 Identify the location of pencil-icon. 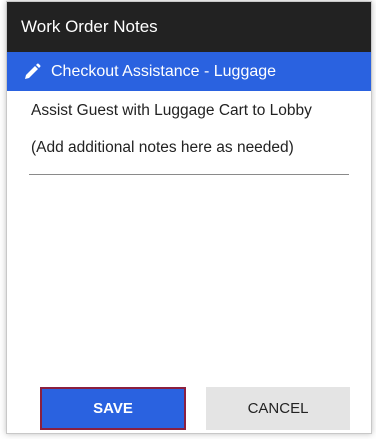
(32, 72).